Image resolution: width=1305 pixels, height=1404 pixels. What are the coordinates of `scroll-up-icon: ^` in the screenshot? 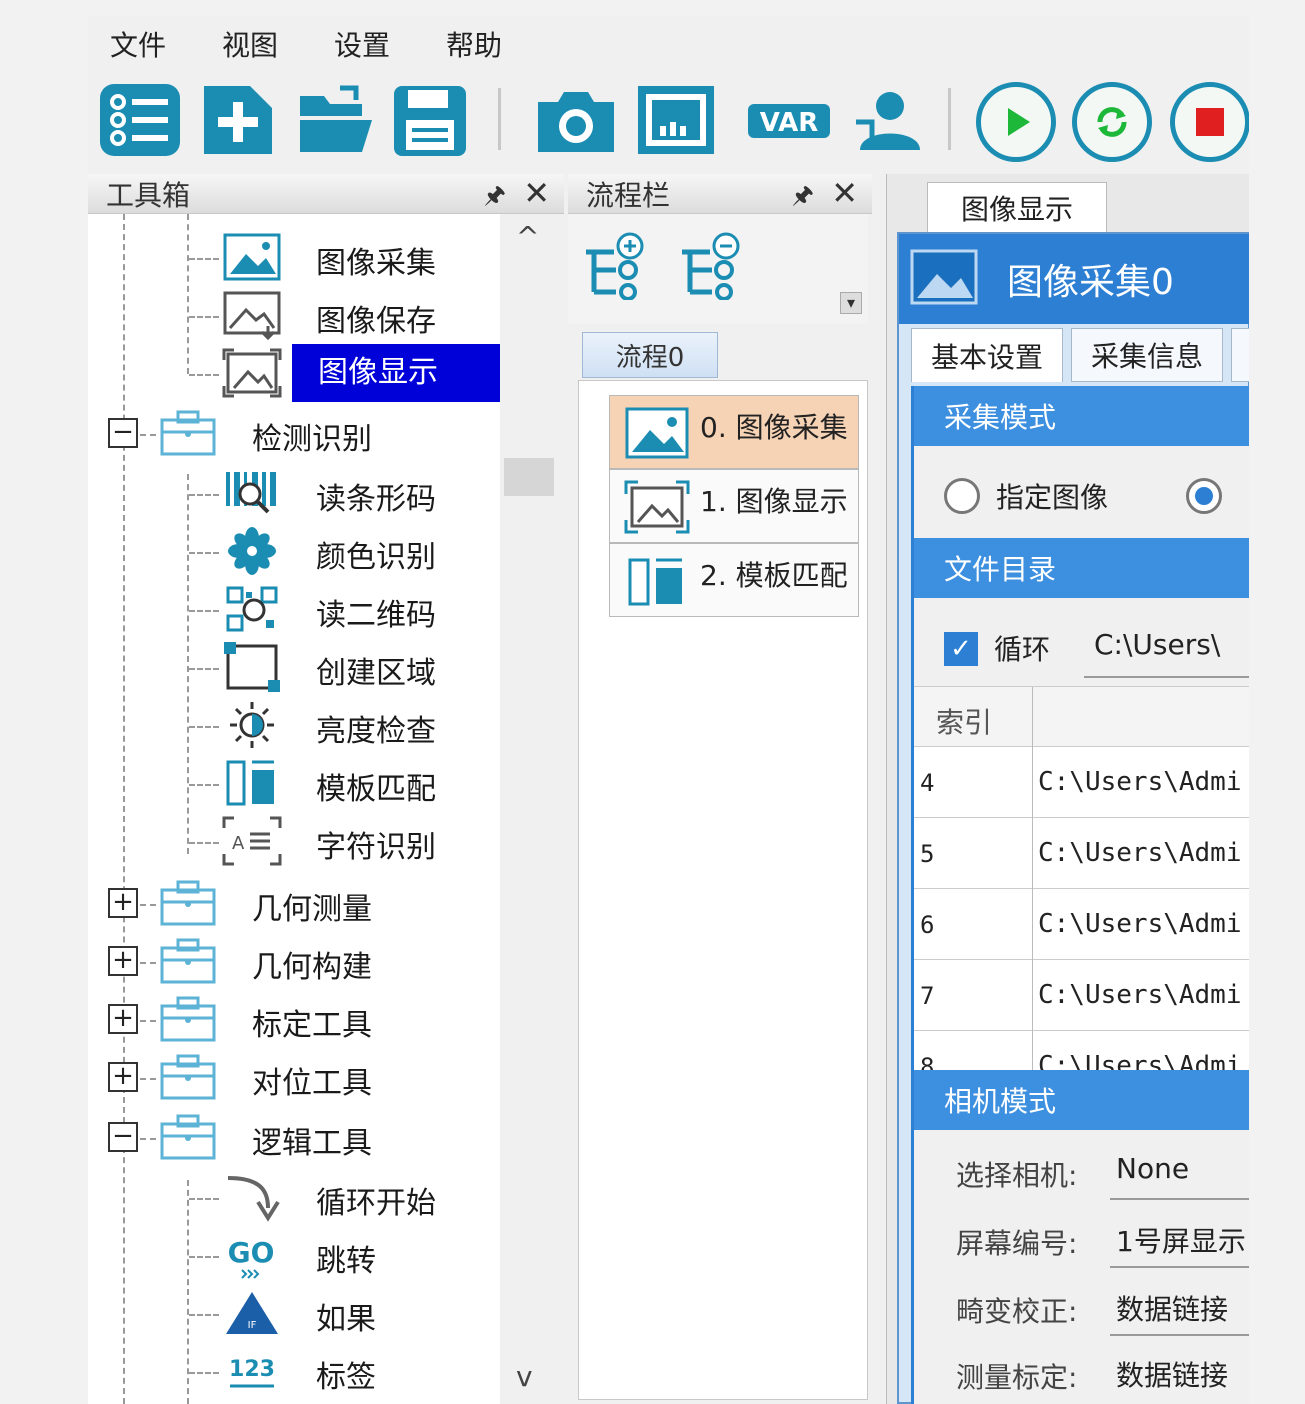 It's located at (527, 236).